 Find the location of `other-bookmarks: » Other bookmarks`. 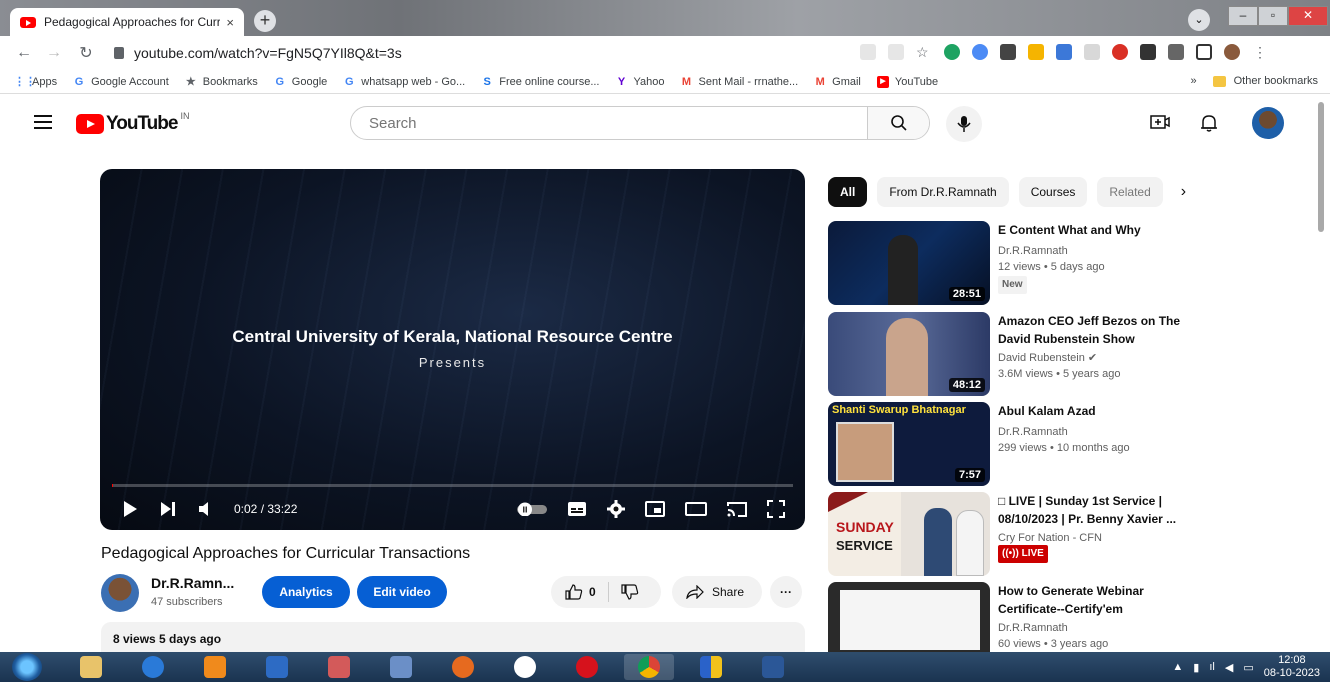

other-bookmarks: » Other bookmarks is located at coordinates (1255, 81).